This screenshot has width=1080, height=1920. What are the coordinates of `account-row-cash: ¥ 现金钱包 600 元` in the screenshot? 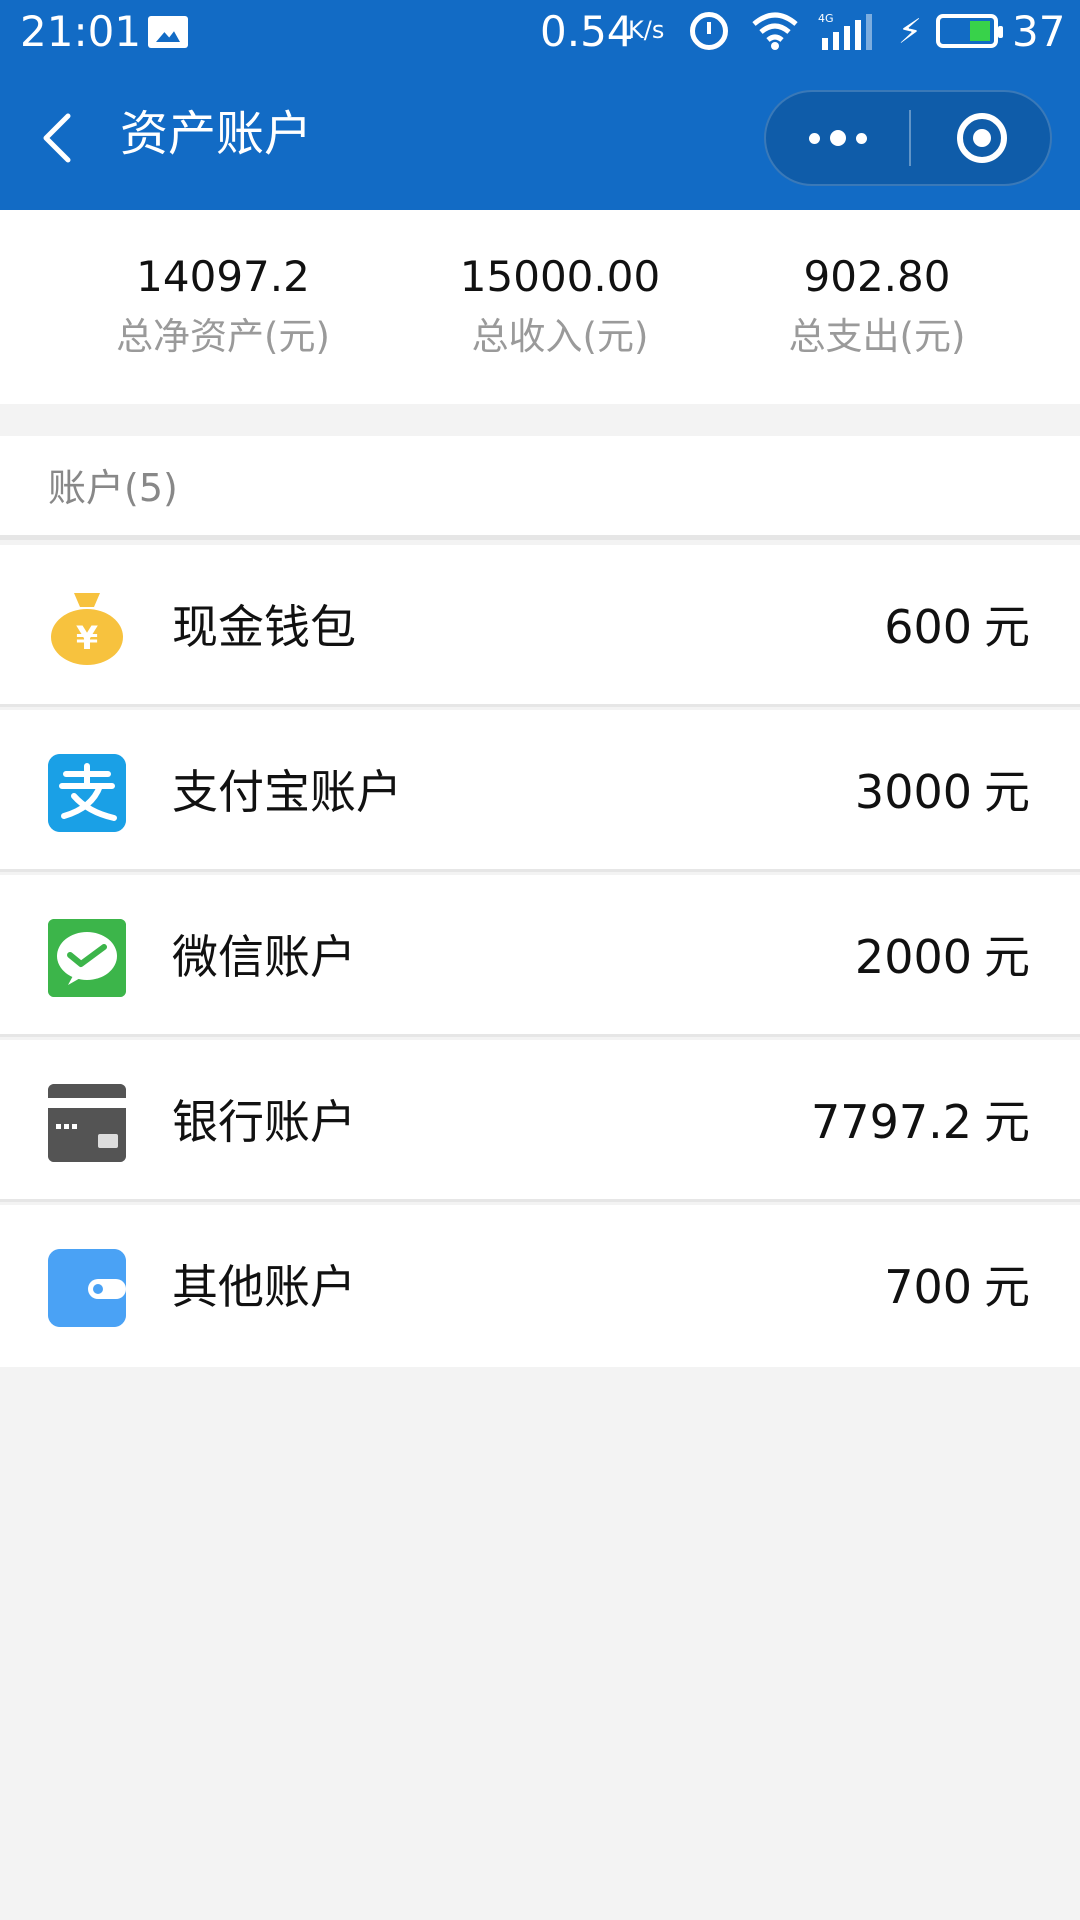 It's located at (540, 626).